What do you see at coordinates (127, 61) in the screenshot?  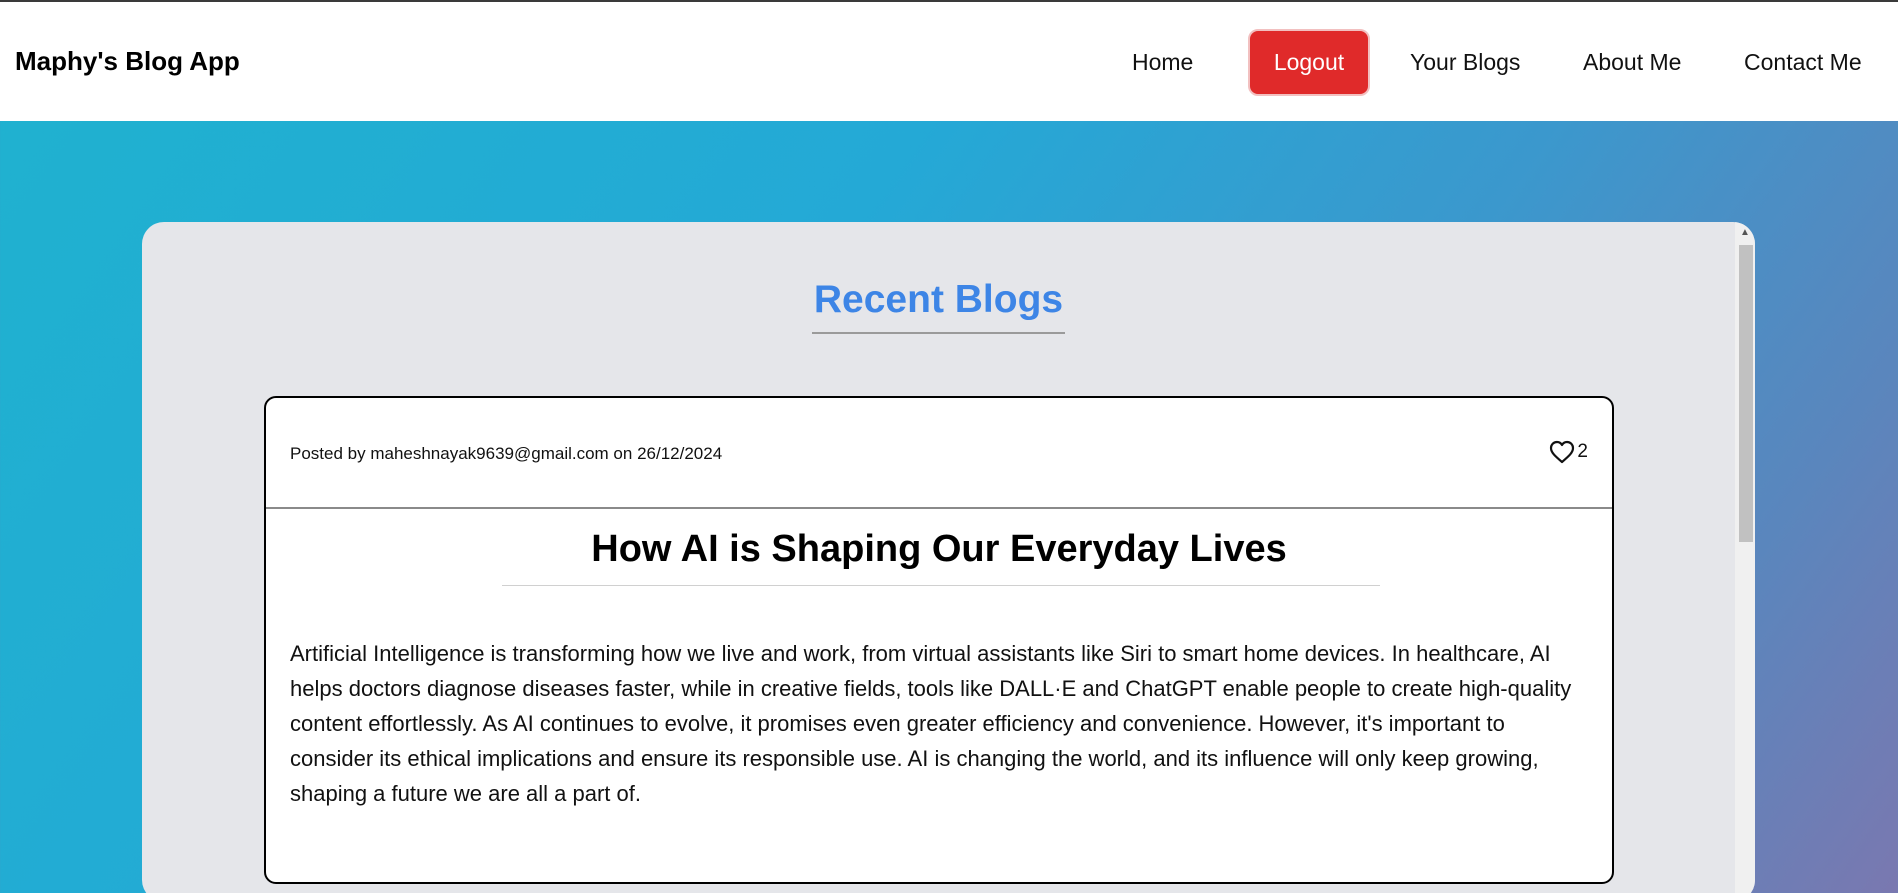 I see `brand-logo-text: Maphy's Blog App` at bounding box center [127, 61].